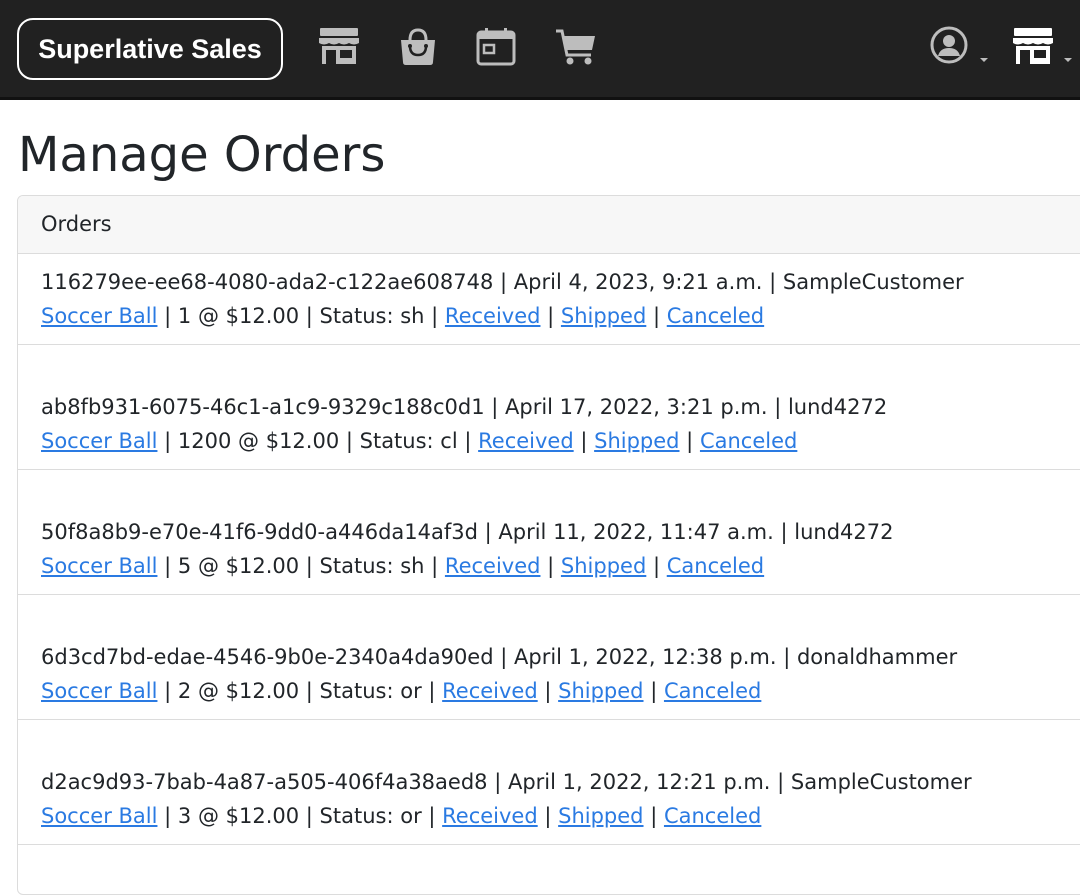 The height and width of the screenshot is (895, 1080). I want to click on order-date: April 17, 2022, 3:21 p.m., so click(636, 407).